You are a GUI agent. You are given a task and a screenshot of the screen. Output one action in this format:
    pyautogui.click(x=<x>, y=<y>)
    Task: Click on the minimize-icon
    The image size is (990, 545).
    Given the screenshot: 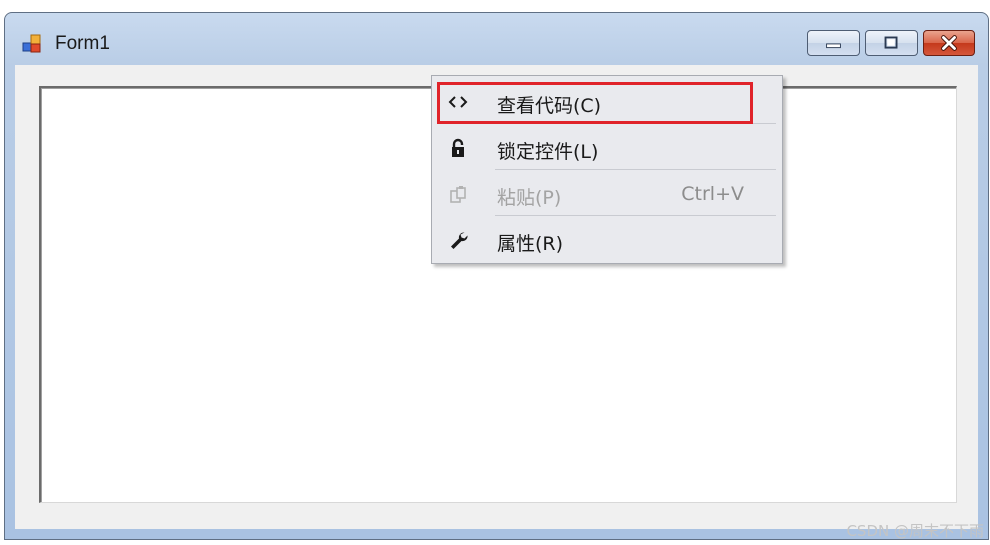 What is the action you would take?
    pyautogui.click(x=833, y=46)
    